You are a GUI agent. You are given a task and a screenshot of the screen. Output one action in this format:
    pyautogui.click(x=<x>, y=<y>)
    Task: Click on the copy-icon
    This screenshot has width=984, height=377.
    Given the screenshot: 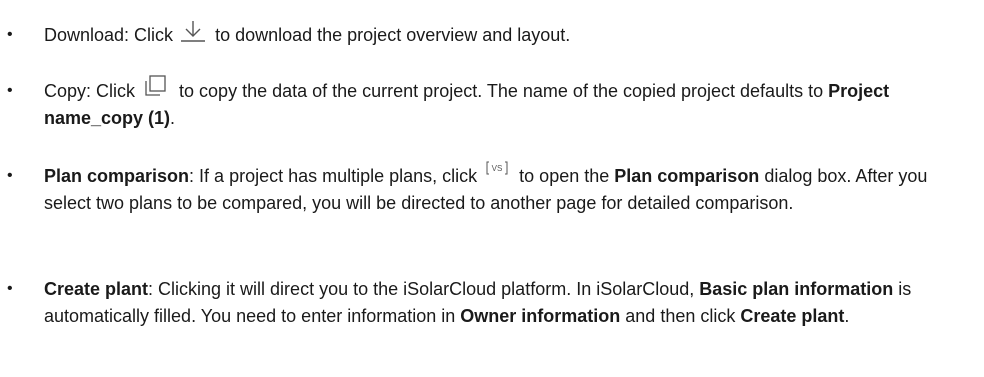 What is the action you would take?
    pyautogui.click(x=155, y=86)
    